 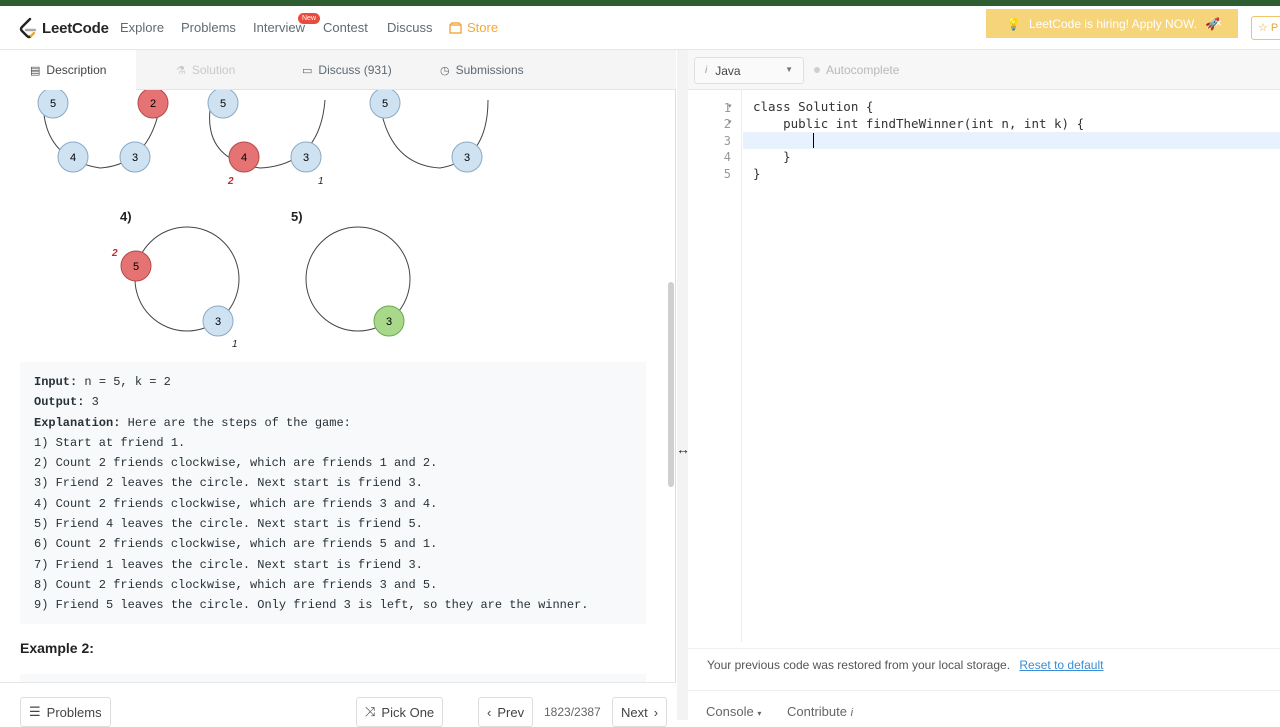 What do you see at coordinates (74, 712) in the screenshot?
I see `problems-label: Problems` at bounding box center [74, 712].